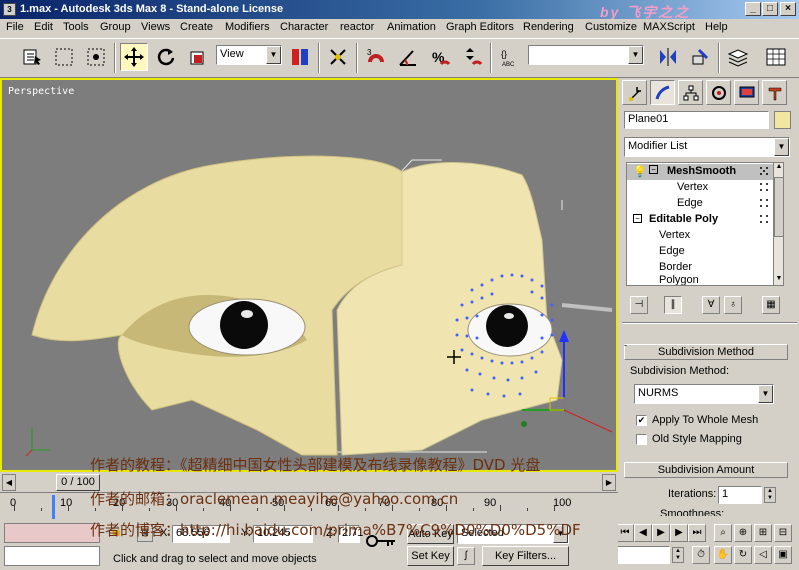 This screenshot has width=799, height=570. What do you see at coordinates (723, 533) in the screenshot?
I see `zoom-icon: ⌕` at bounding box center [723, 533].